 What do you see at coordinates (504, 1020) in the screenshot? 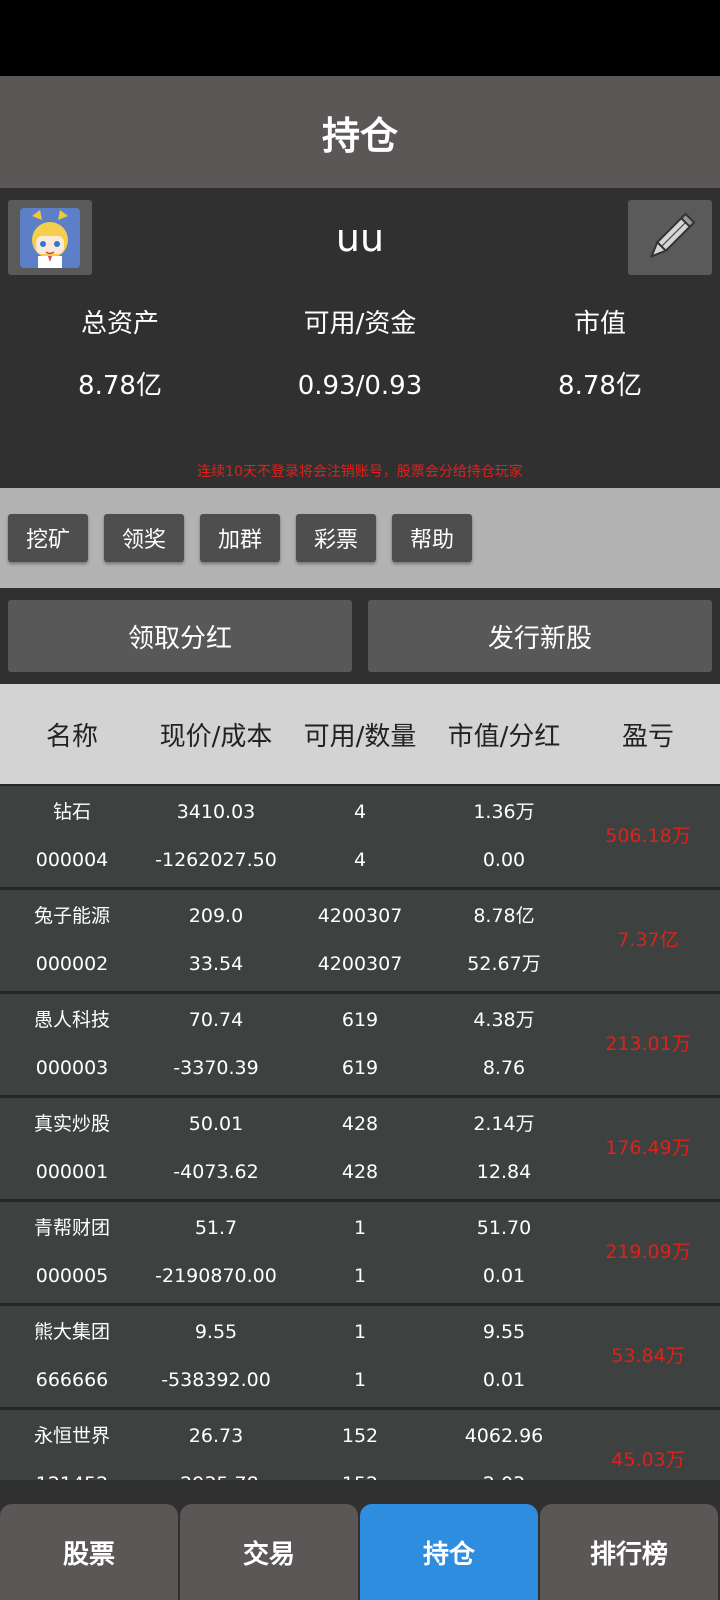
I see `market-value: 4.38万` at bounding box center [504, 1020].